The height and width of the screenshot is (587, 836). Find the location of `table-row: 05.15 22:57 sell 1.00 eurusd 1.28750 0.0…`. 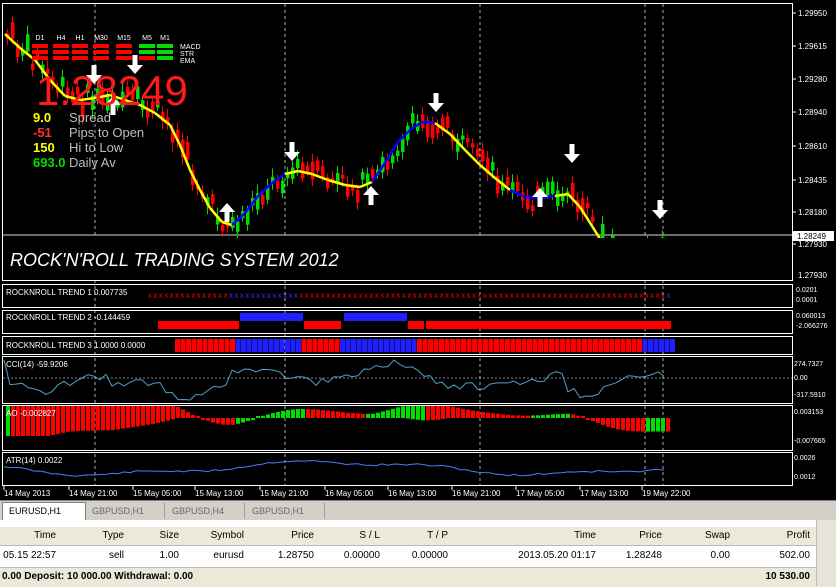

table-row: 05.15 22:57 sell 1.00 eurusd 1.28750 0.0… is located at coordinates (418, 556).